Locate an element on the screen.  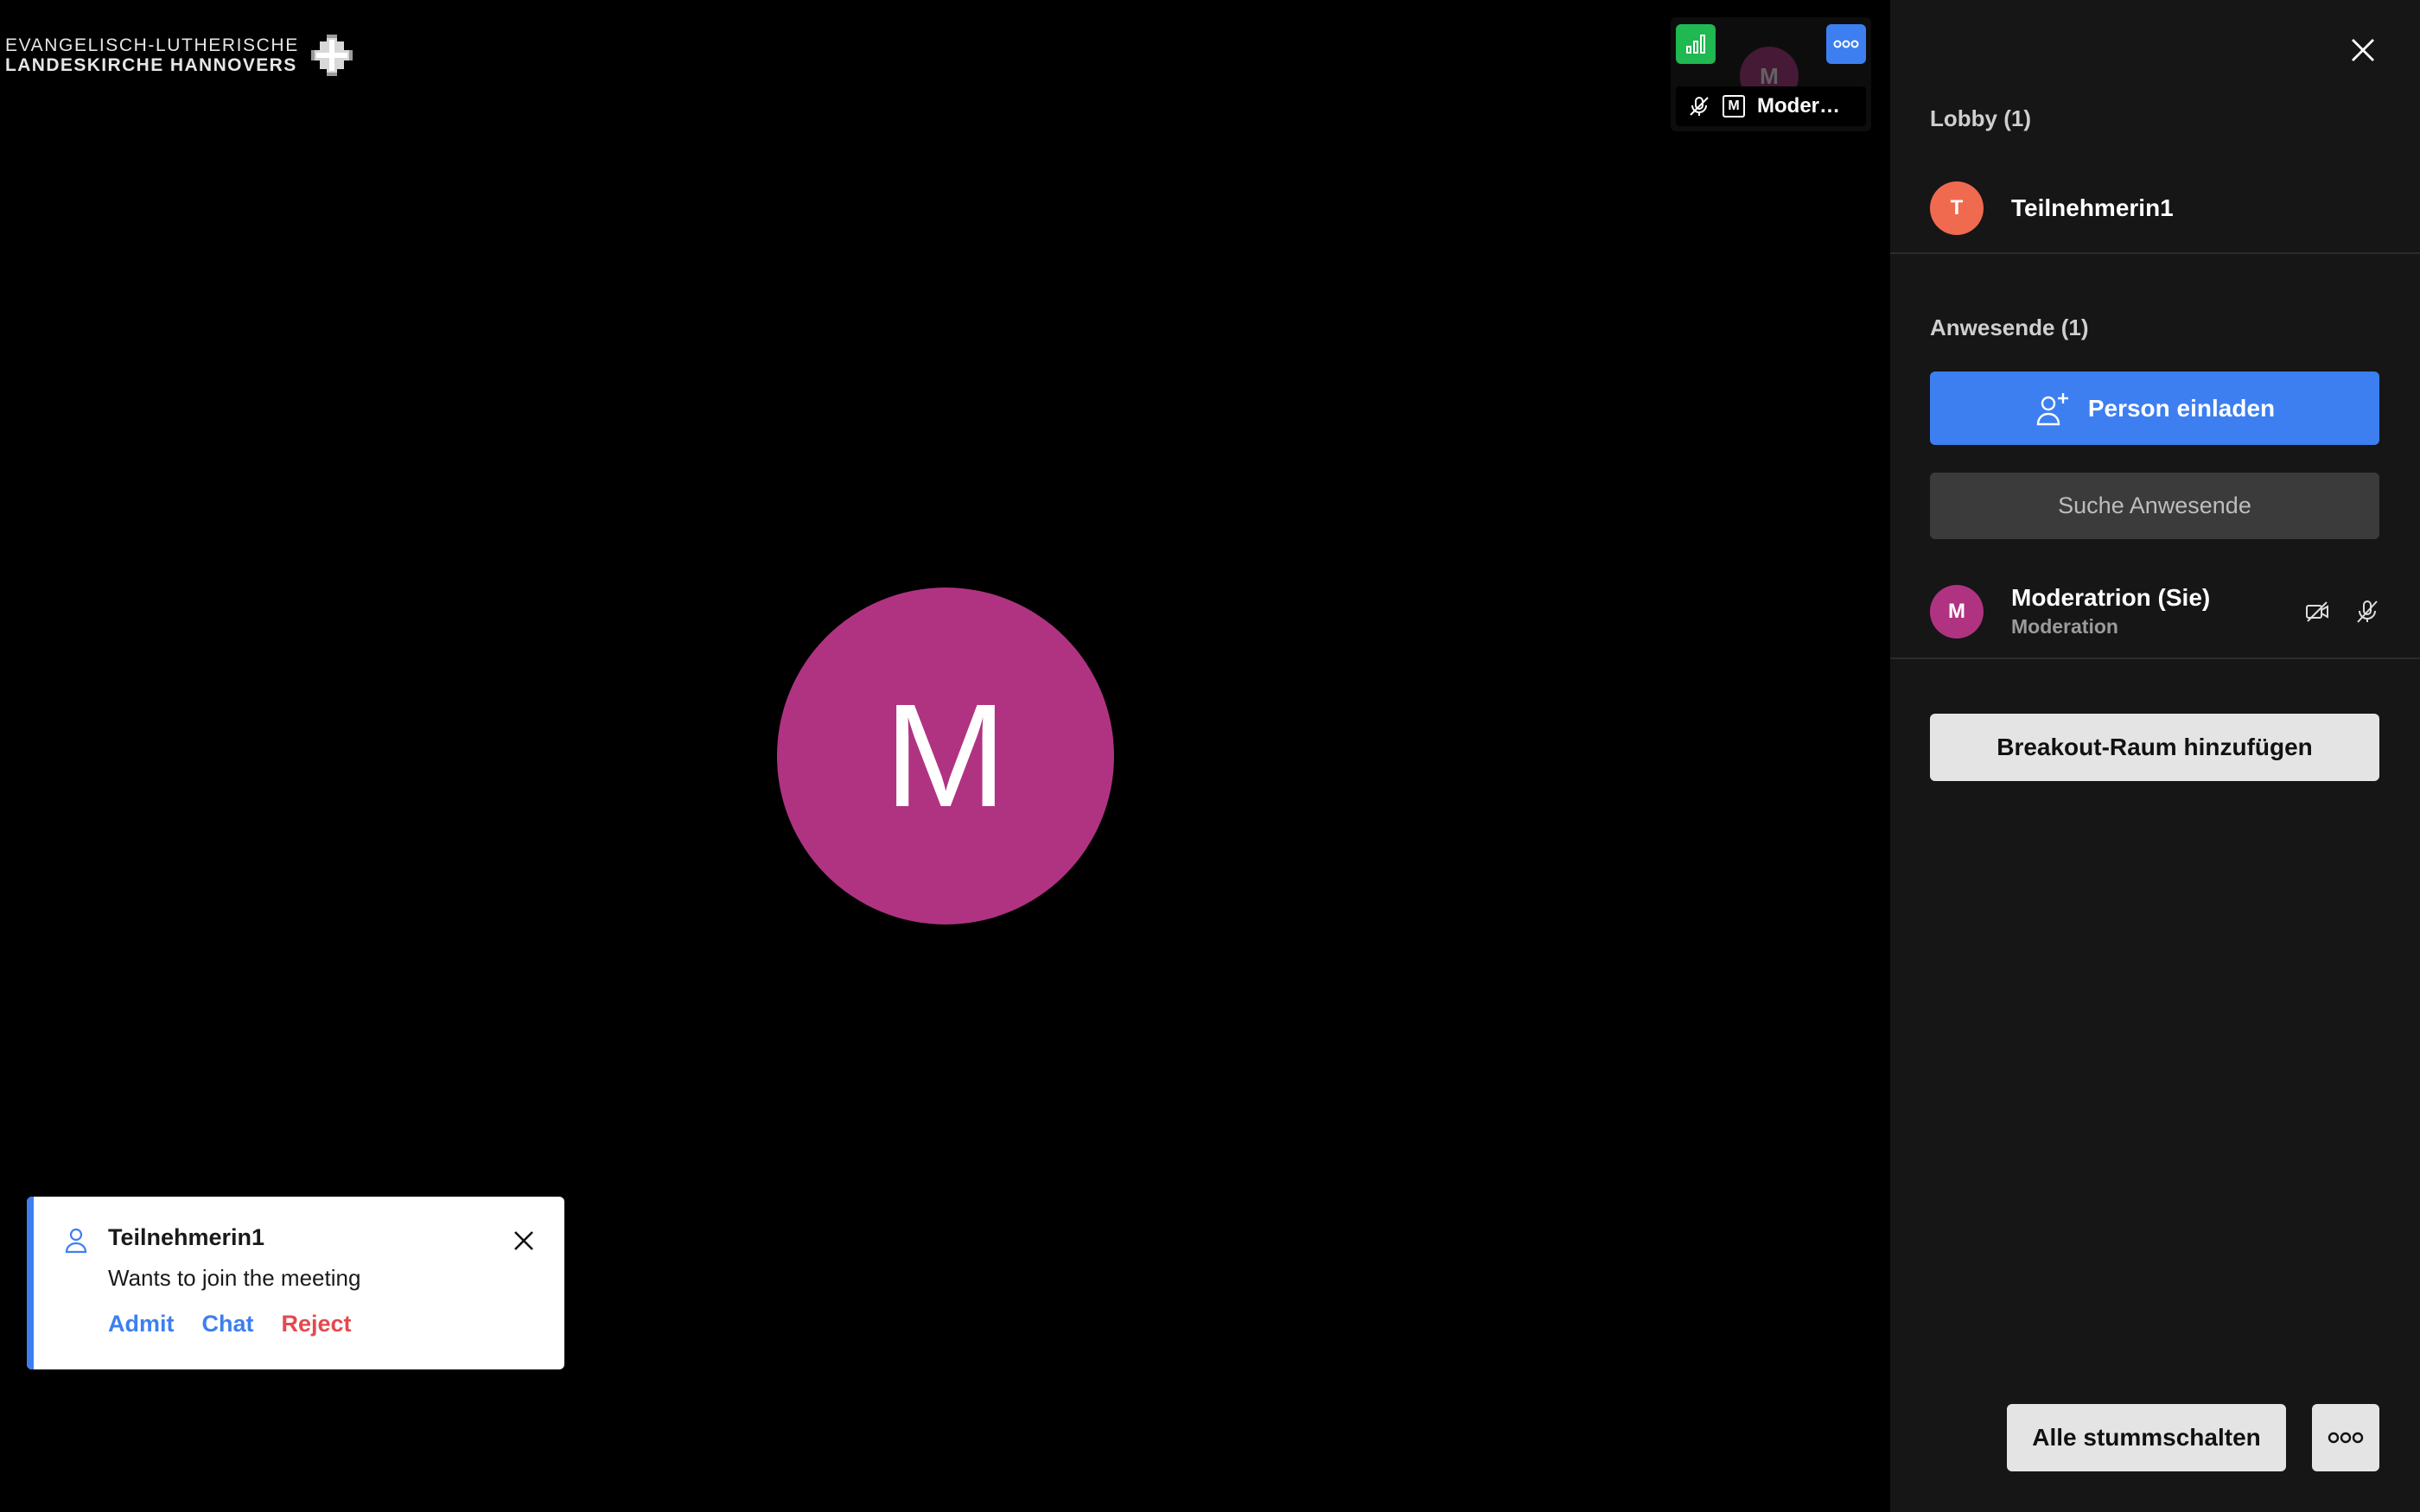
thumbnail-more-button is located at coordinates (1846, 44).